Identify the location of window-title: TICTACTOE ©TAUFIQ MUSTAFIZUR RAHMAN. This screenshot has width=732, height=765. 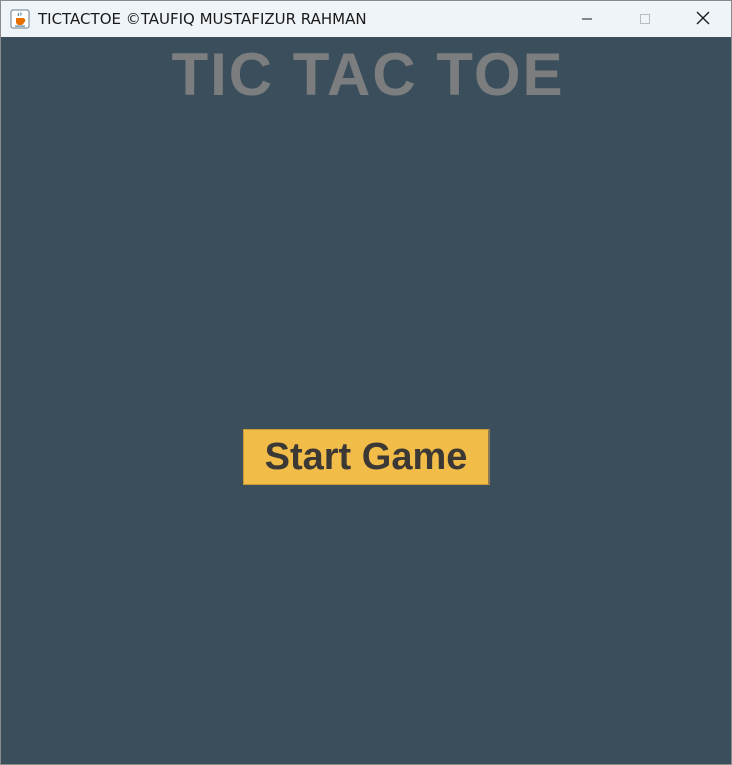
(202, 19).